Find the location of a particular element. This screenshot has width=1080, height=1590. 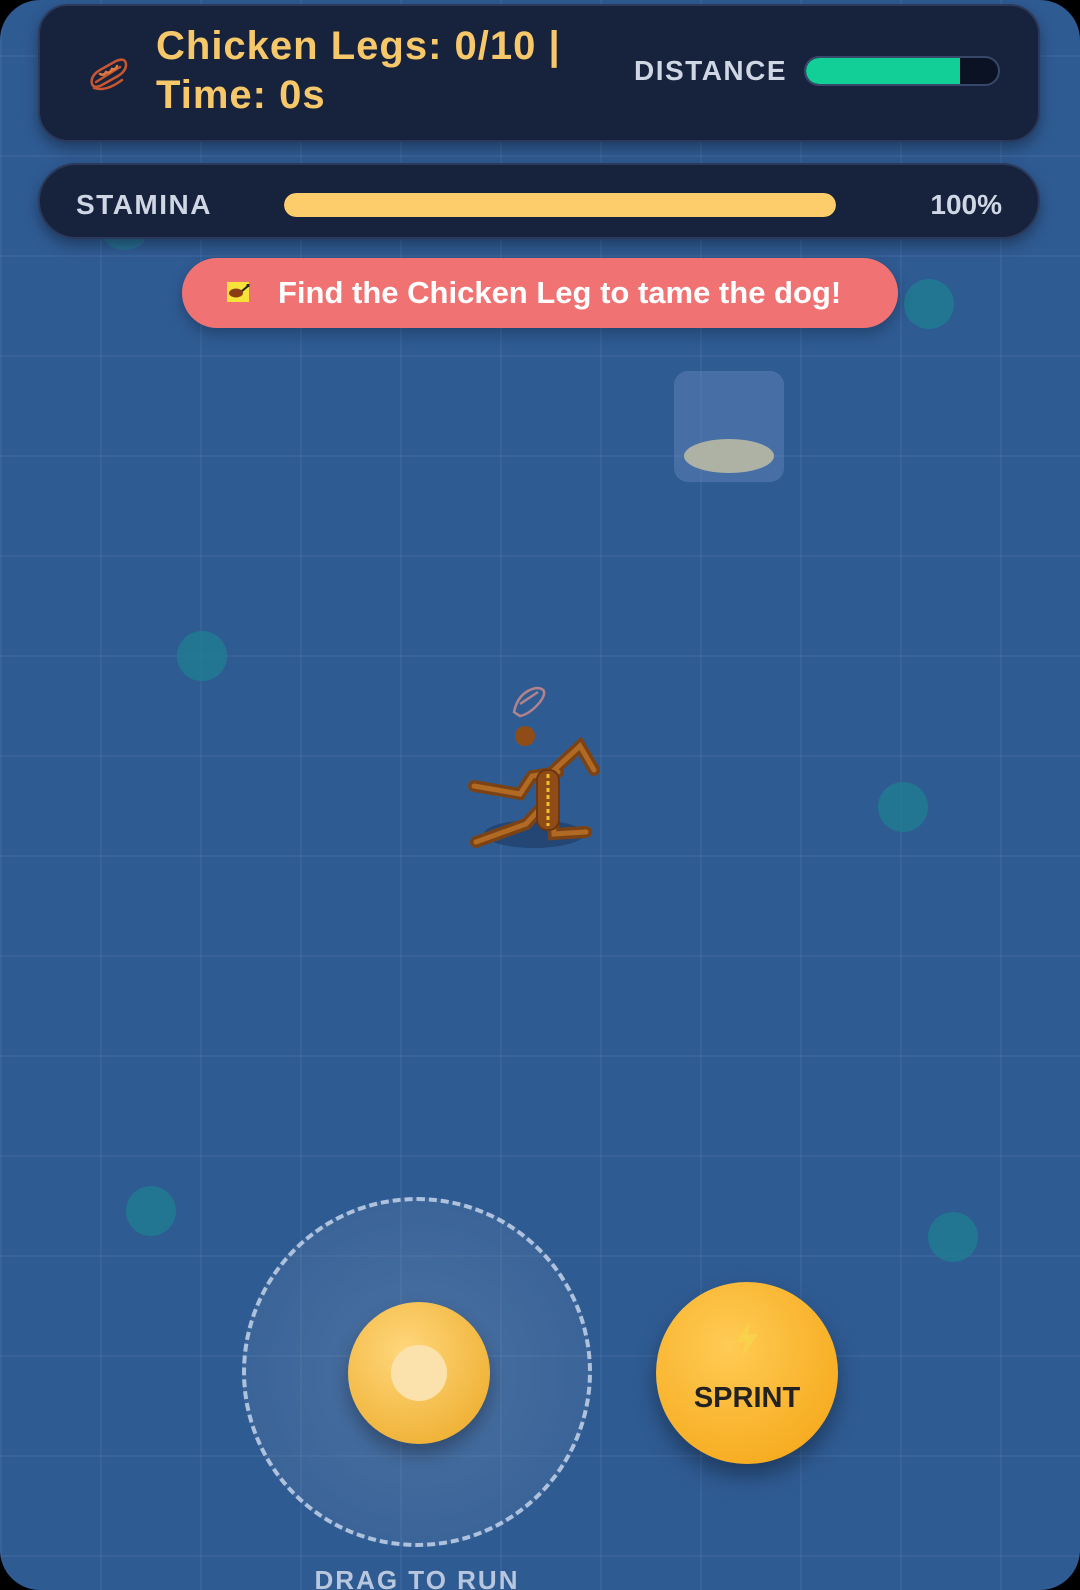

sprint-button: SPRINT is located at coordinates (747, 1373).